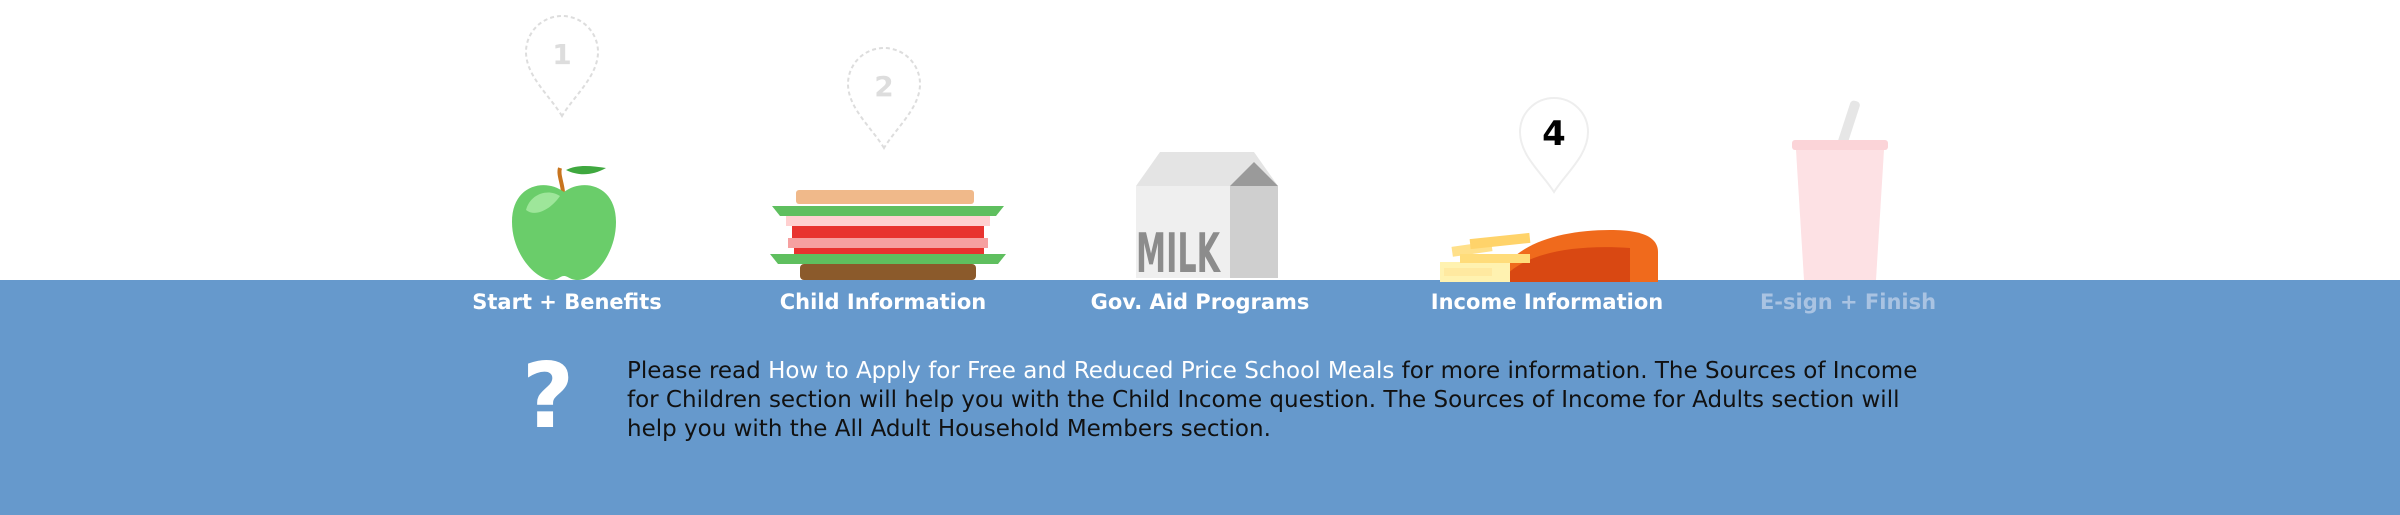  I want to click on question-mark-icon: ?, so click(548, 396).